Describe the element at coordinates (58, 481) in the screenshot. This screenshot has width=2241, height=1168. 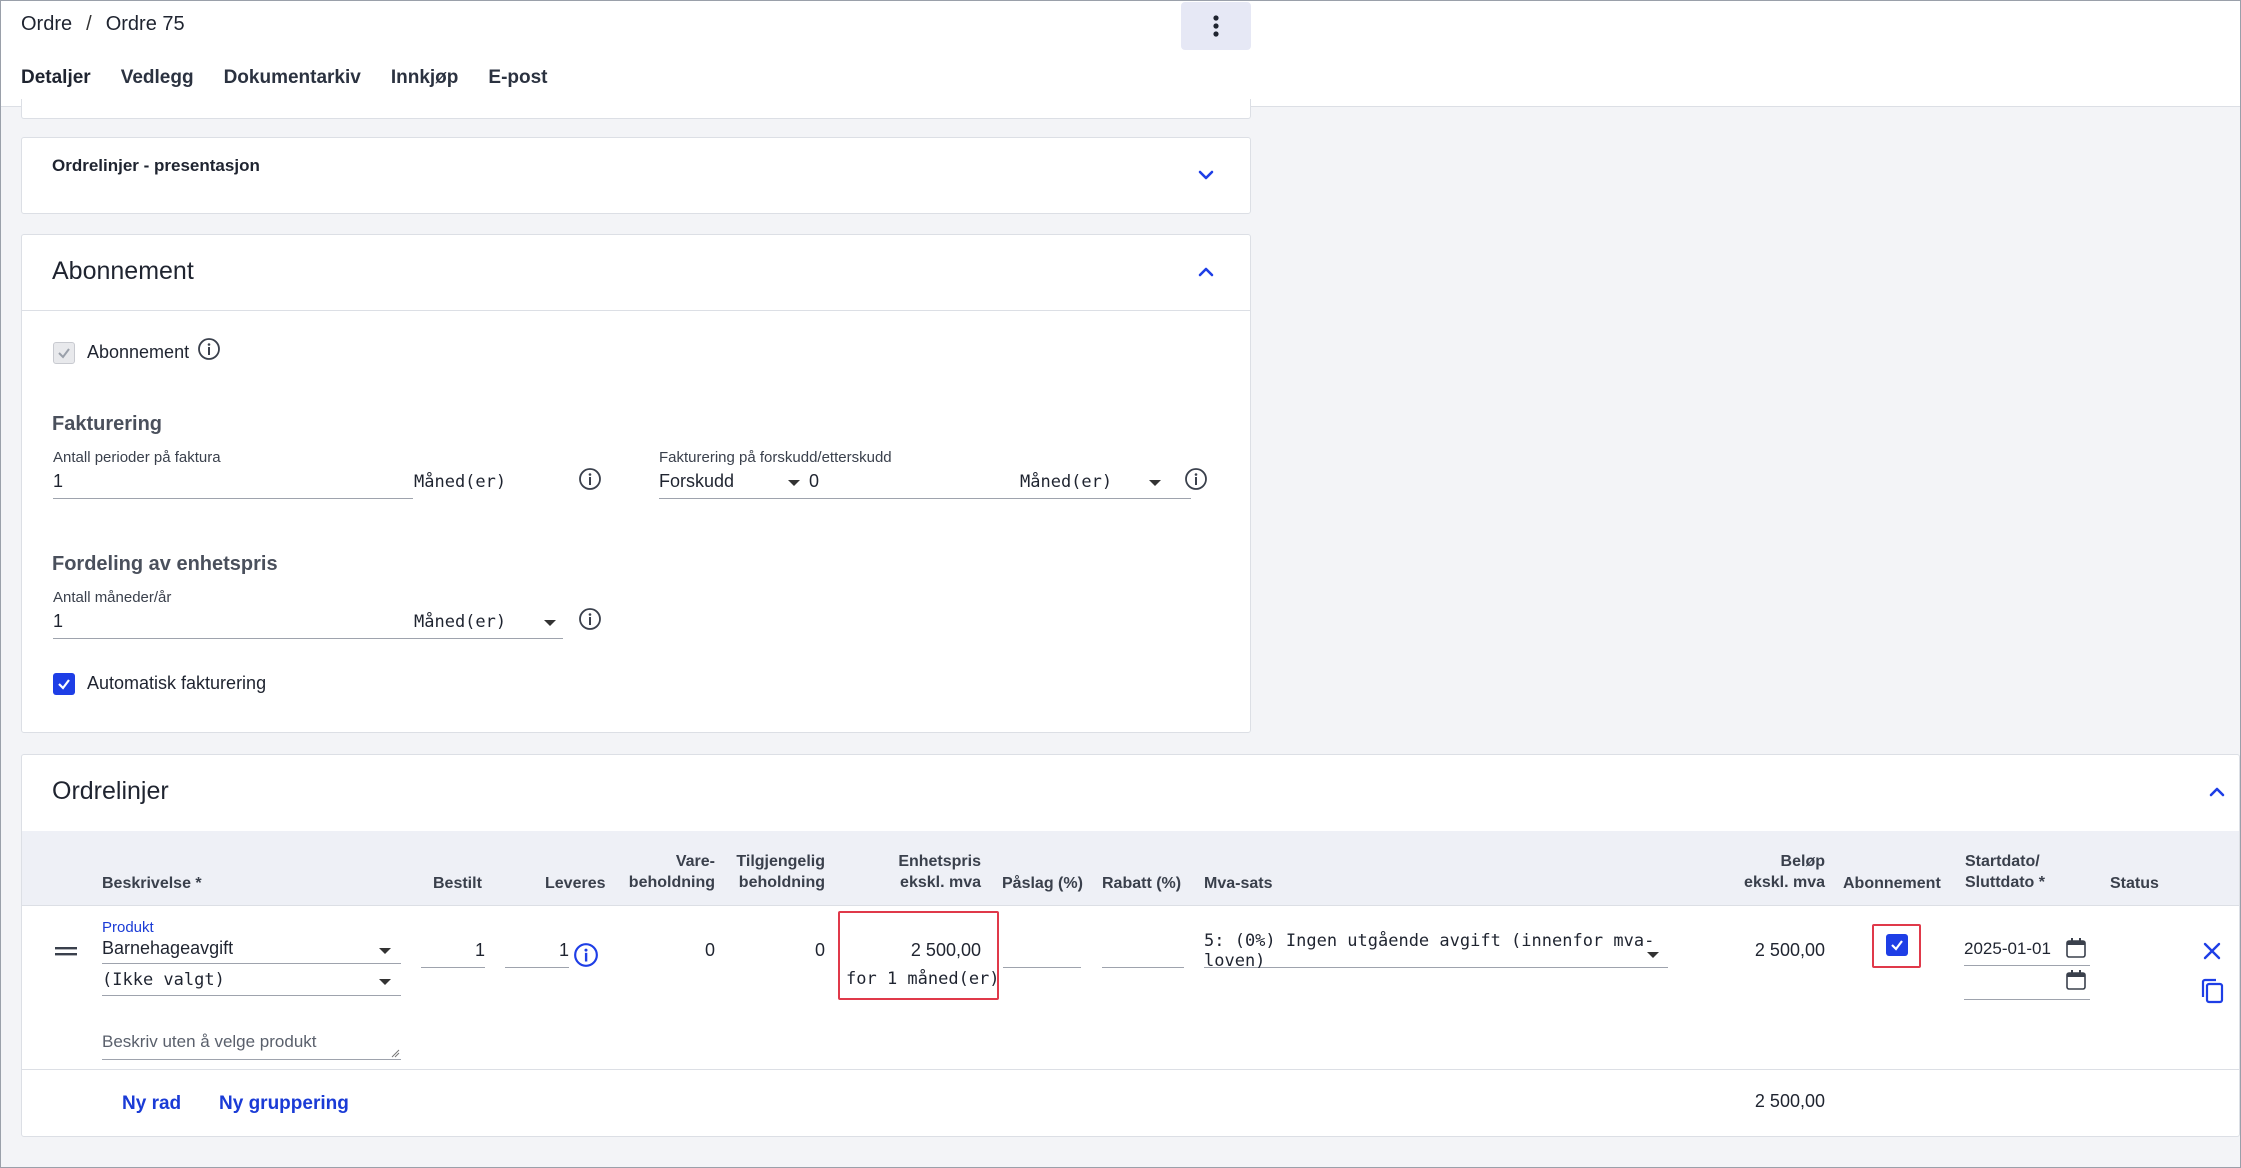
I see `periods-value: 1` at that location.